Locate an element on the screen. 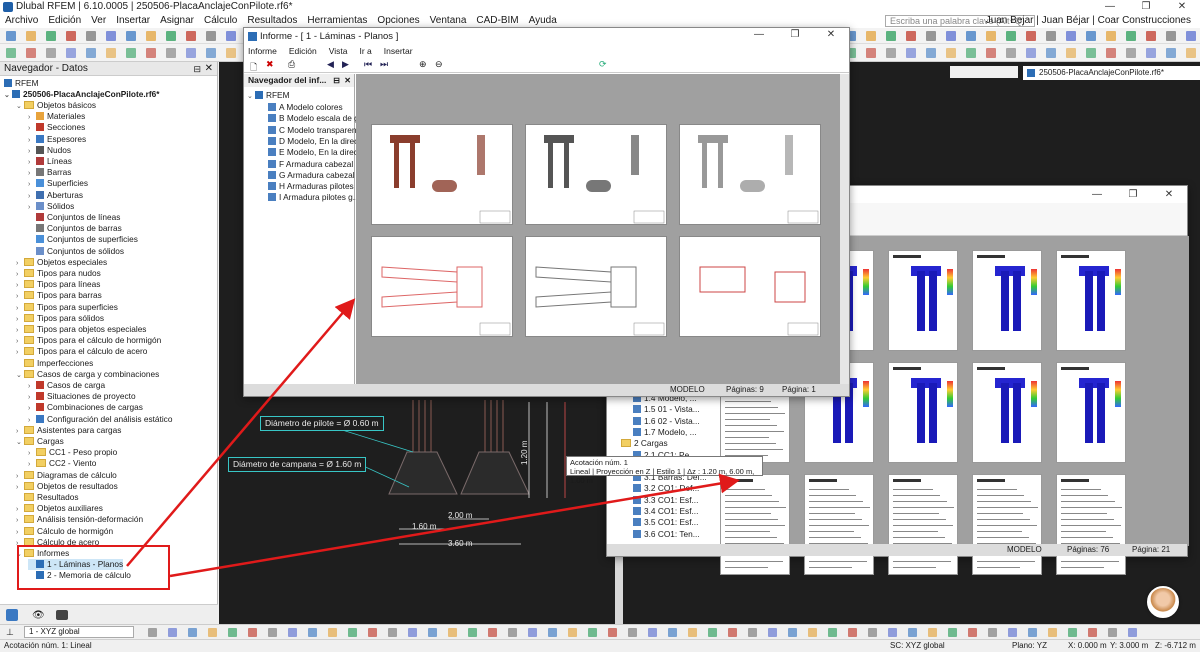 The image size is (1200, 652). tree-item: › Tipos para el cálculo de hormigón is located at coordinates (88, 340).